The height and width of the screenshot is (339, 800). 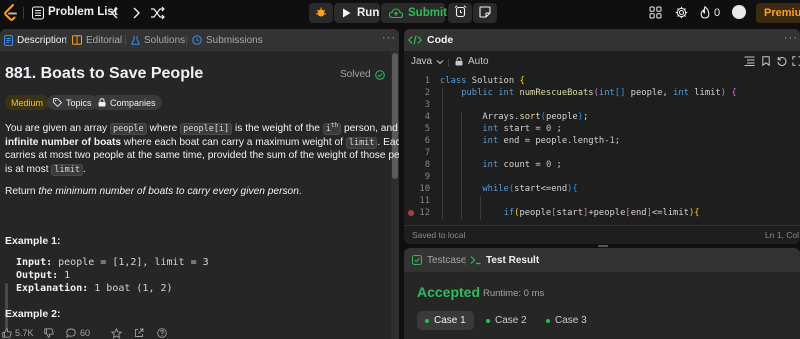 What do you see at coordinates (749, 61) in the screenshot?
I see `format-icon` at bounding box center [749, 61].